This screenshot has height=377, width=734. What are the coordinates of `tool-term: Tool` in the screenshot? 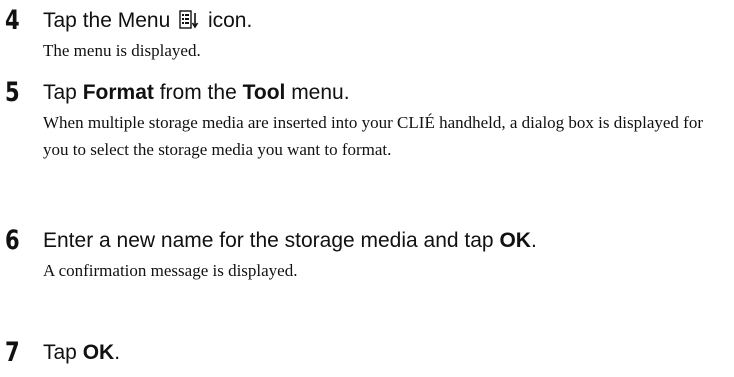 It's located at (264, 92).